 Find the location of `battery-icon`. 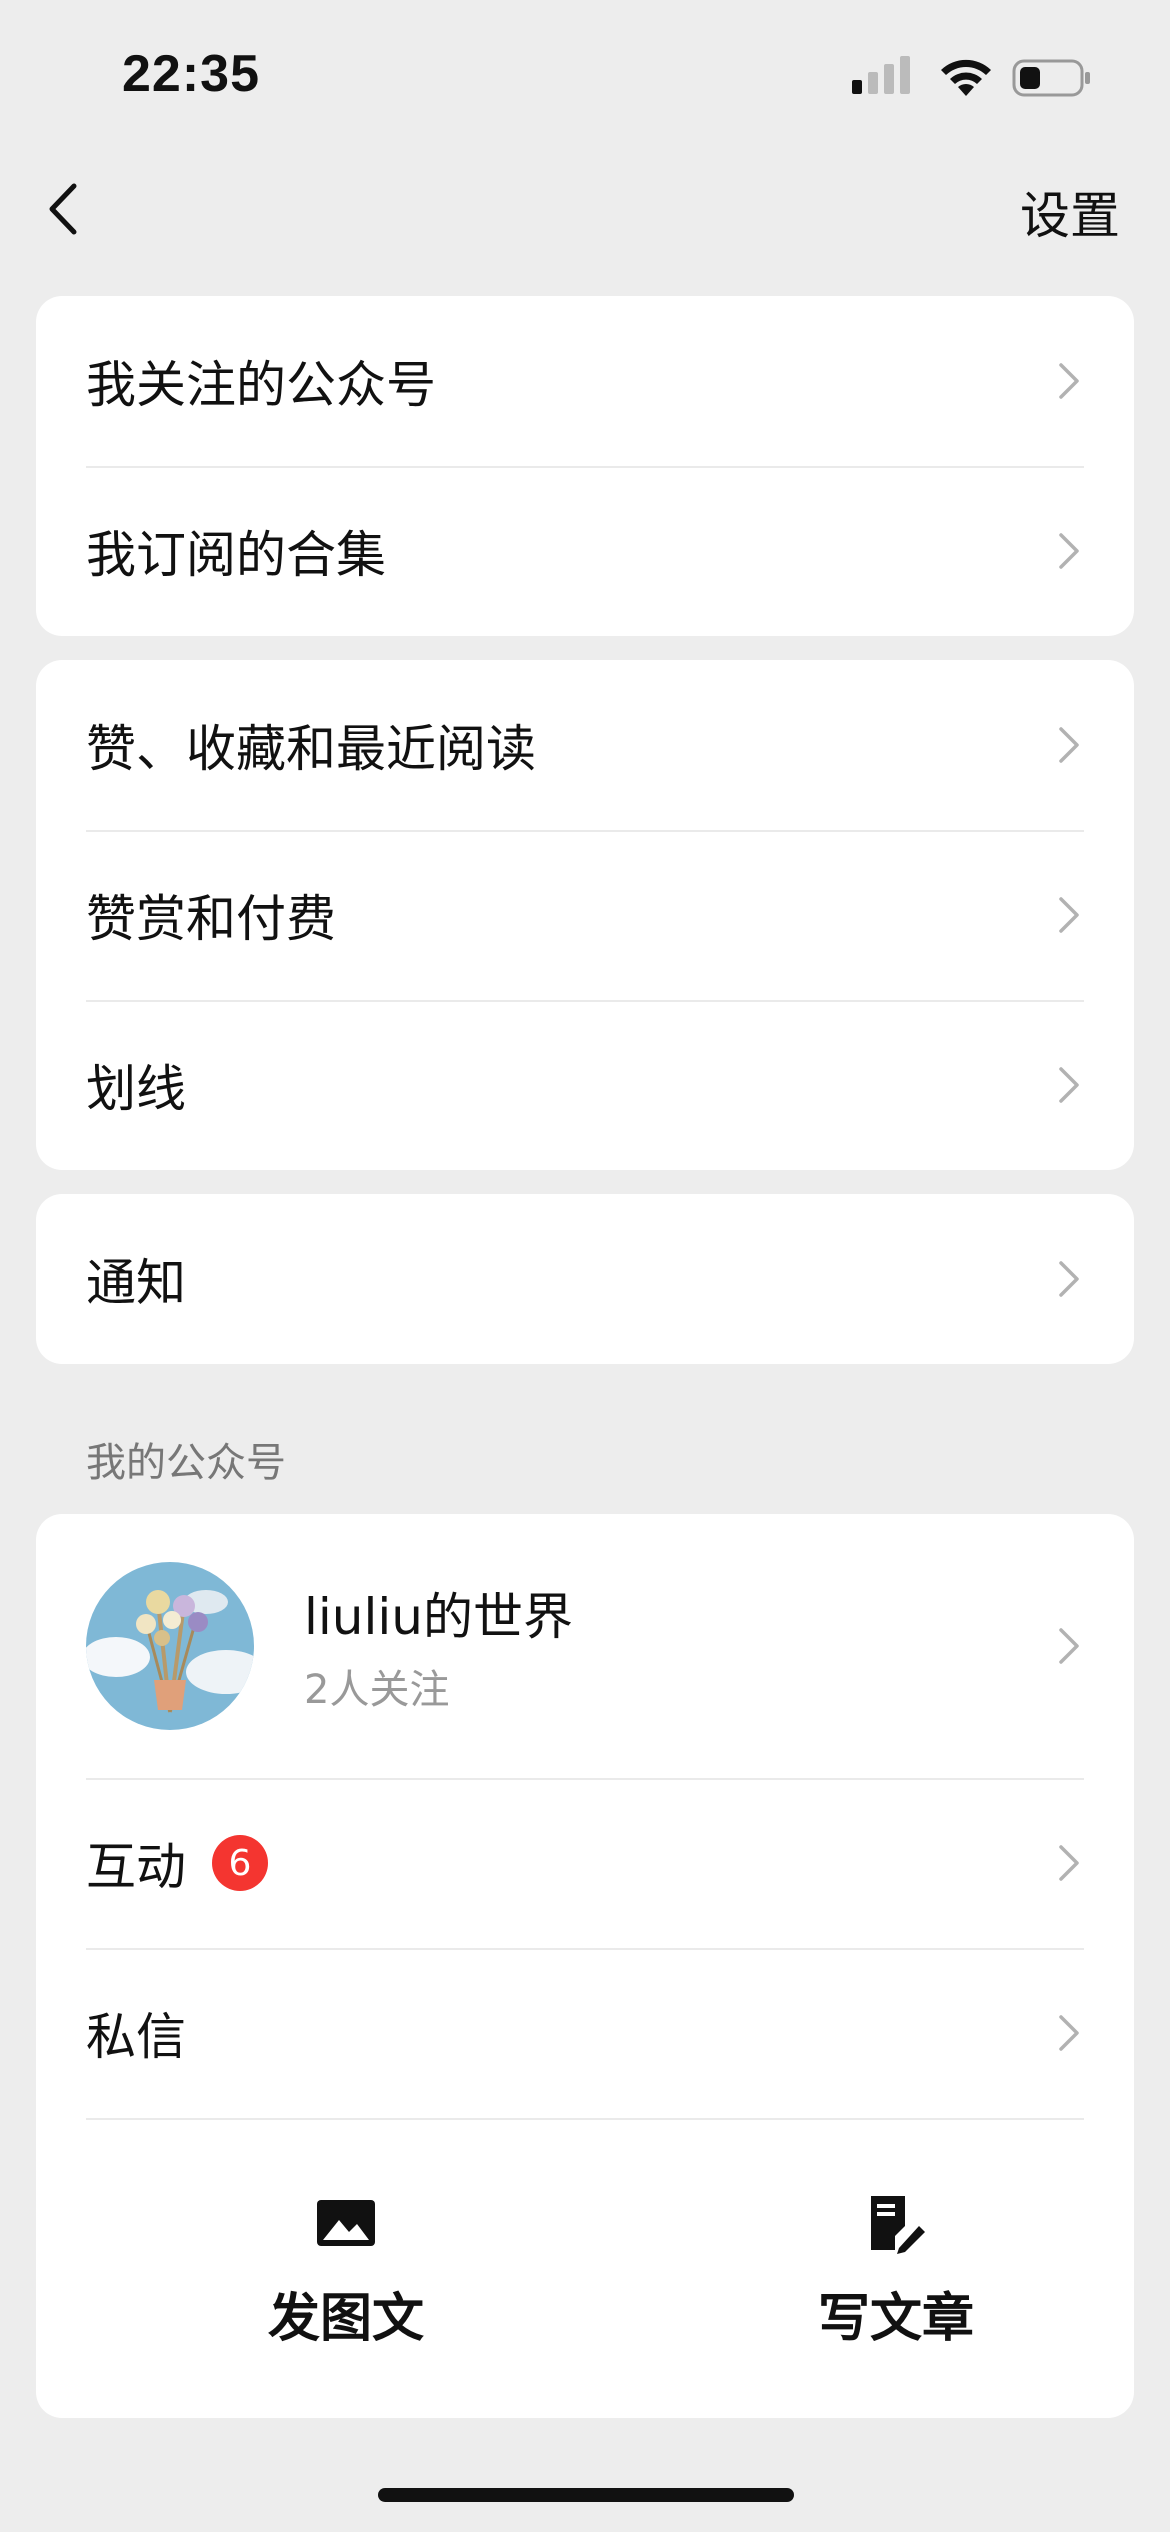

battery-icon is located at coordinates (1051, 78).